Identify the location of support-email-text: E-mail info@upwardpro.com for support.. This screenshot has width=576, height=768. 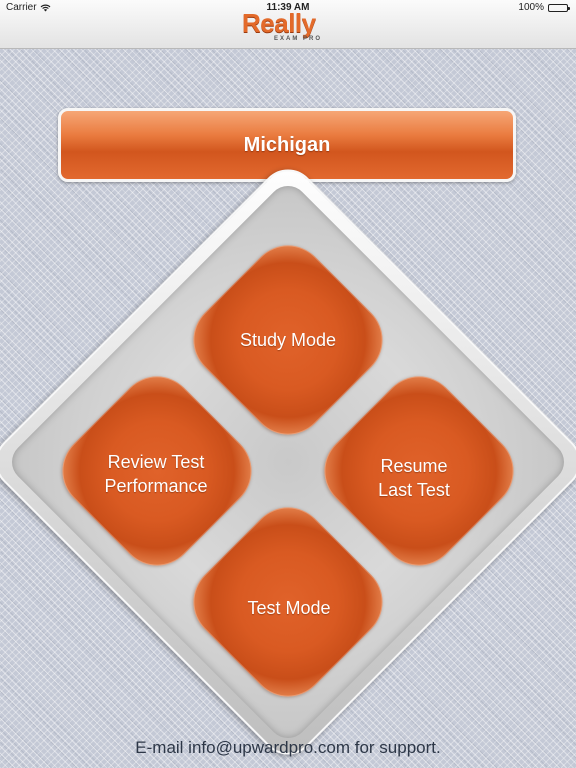
(288, 747).